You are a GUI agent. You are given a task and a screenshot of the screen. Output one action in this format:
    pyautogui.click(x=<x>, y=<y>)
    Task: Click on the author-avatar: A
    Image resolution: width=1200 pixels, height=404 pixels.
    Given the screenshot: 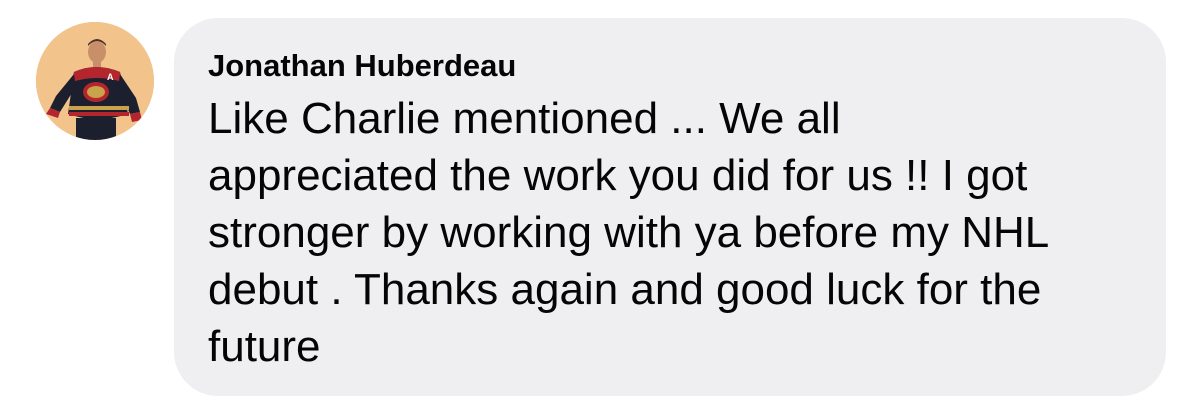 What is the action you would take?
    pyautogui.click(x=95, y=81)
    